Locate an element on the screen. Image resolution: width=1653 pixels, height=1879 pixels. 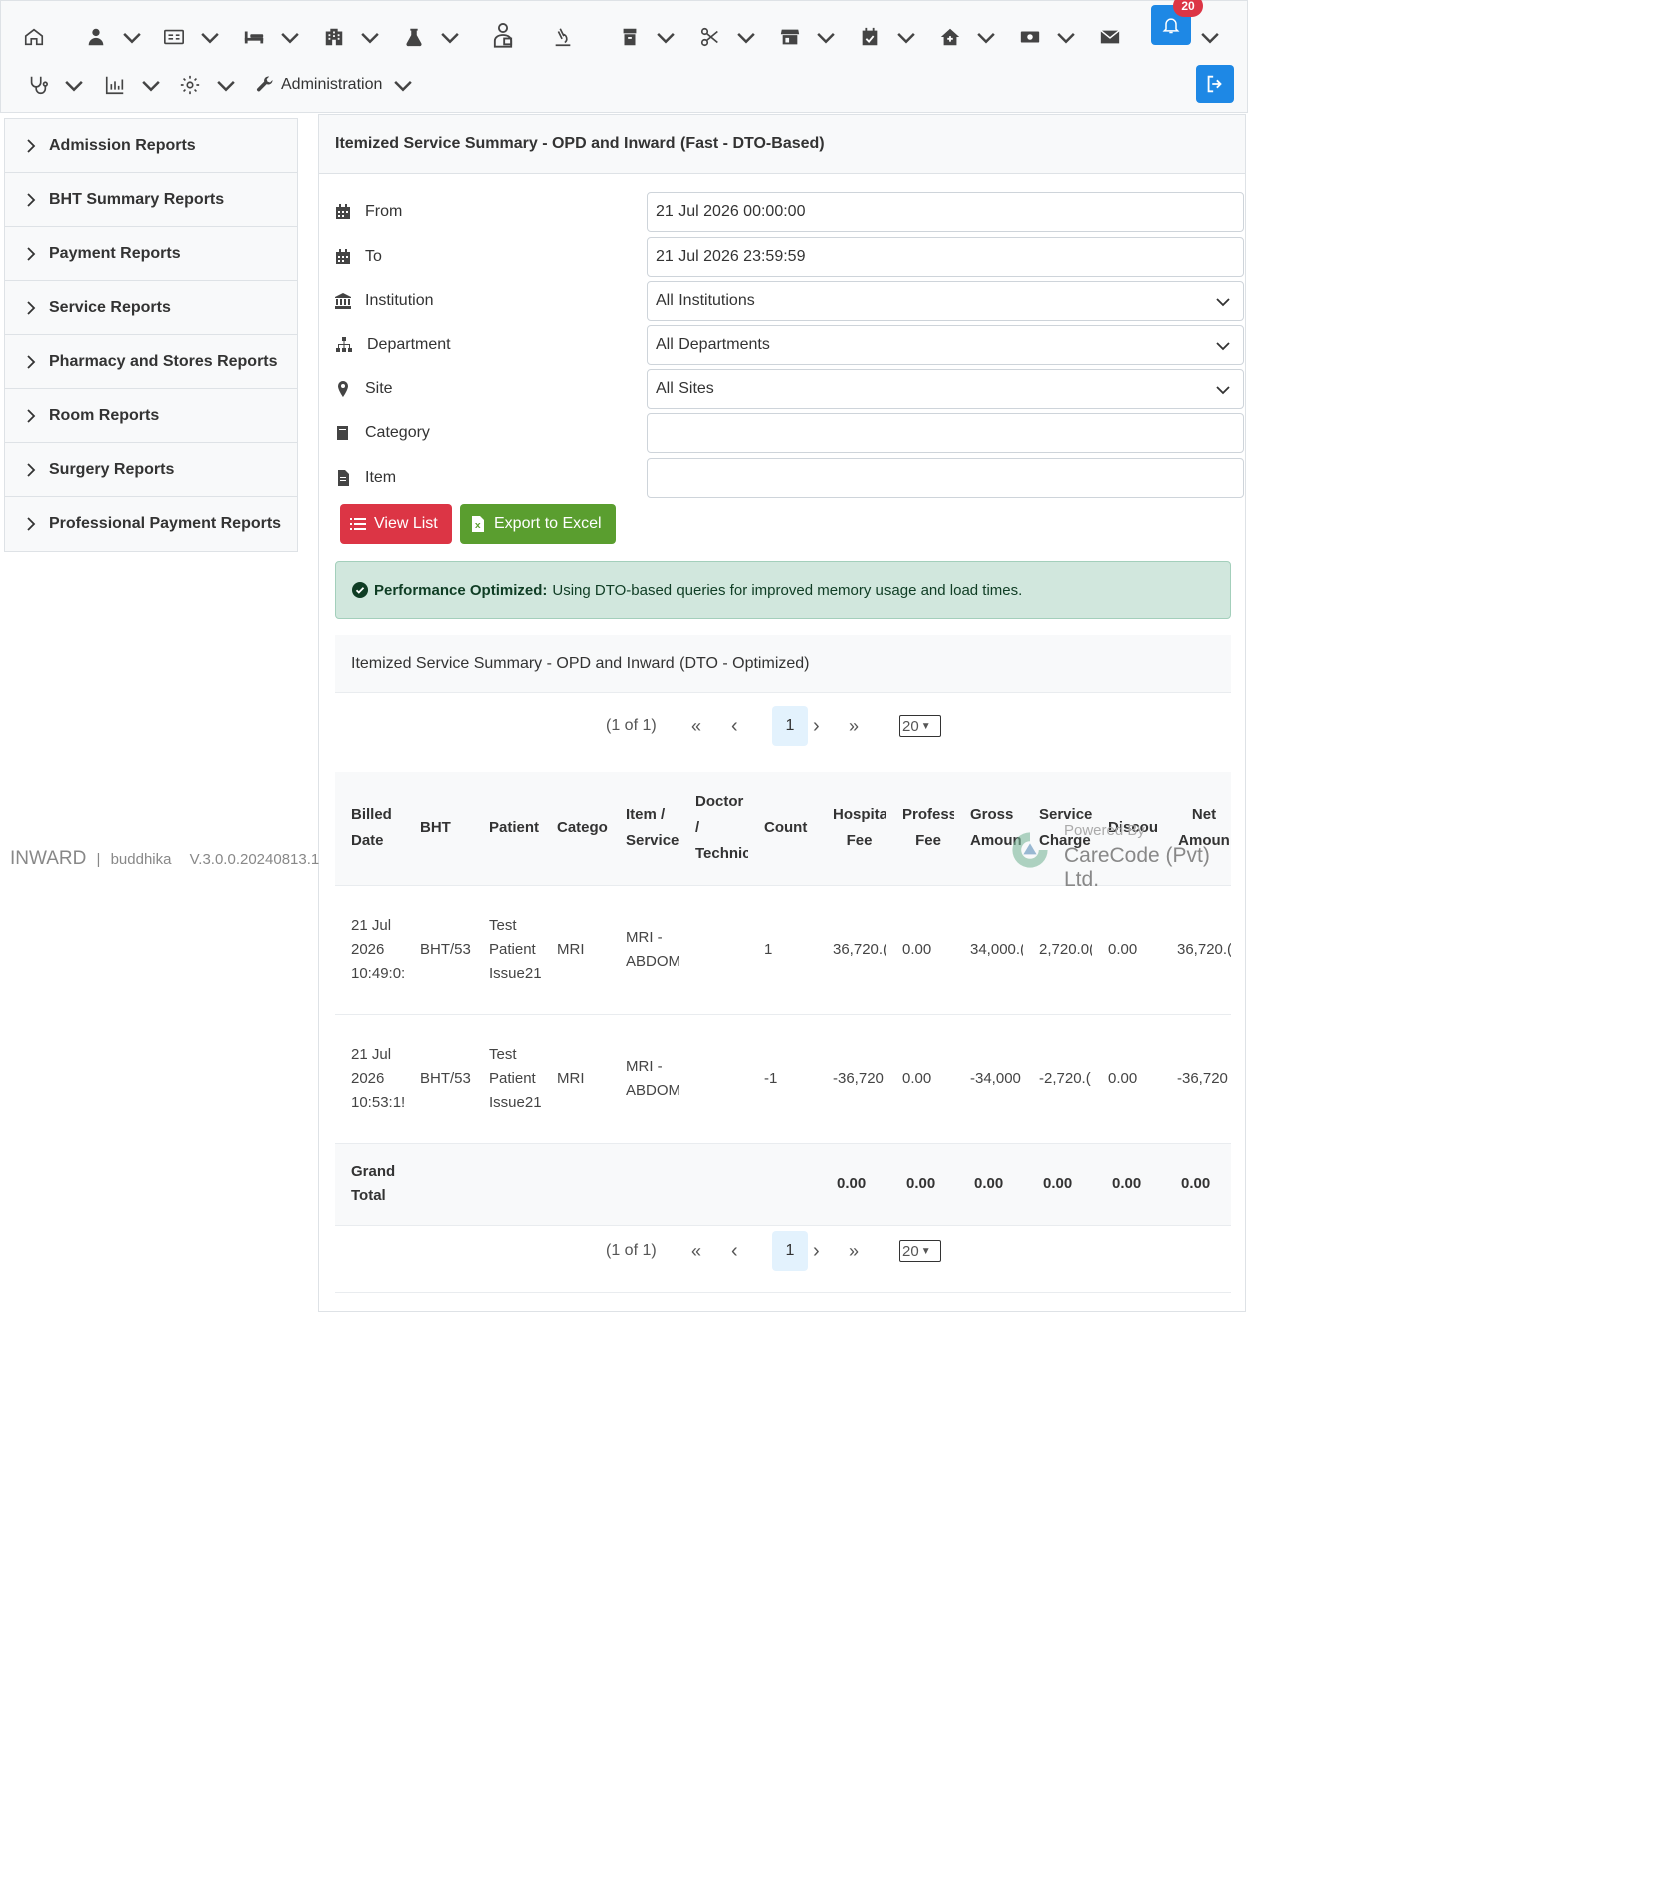
inward-menu is located at coordinates (272, 37).